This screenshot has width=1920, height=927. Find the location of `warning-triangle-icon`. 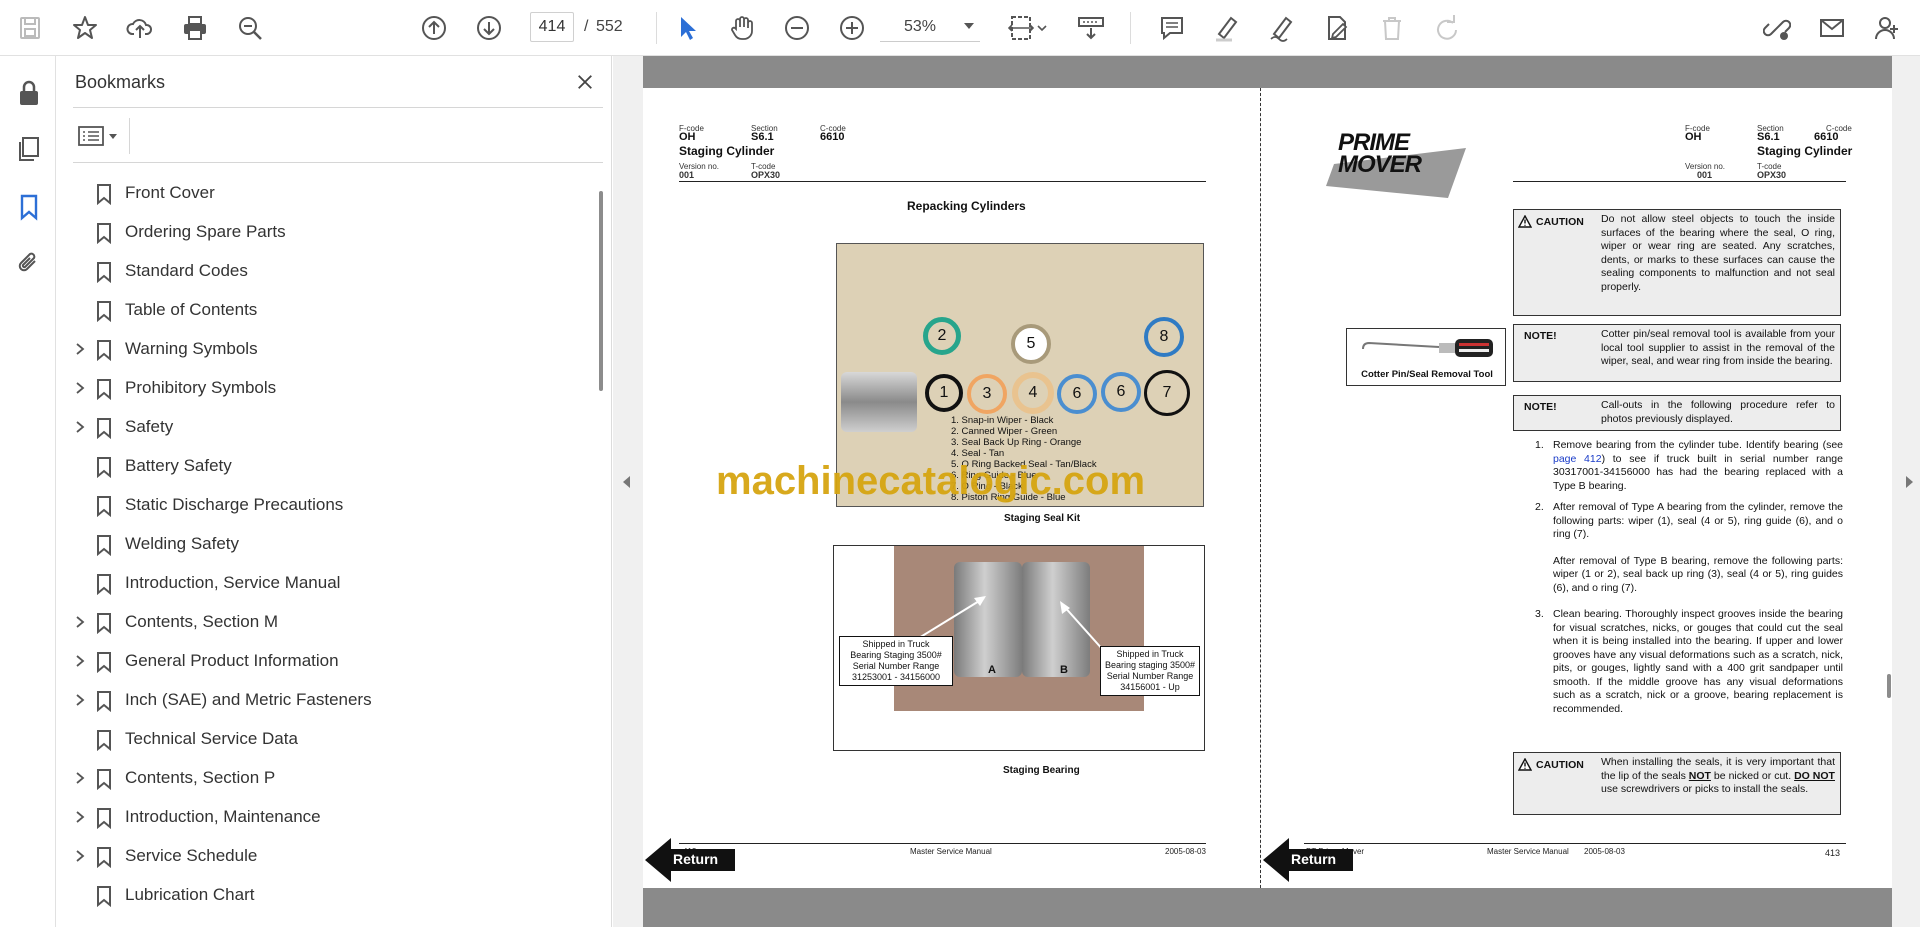

warning-triangle-icon is located at coordinates (1525, 764).